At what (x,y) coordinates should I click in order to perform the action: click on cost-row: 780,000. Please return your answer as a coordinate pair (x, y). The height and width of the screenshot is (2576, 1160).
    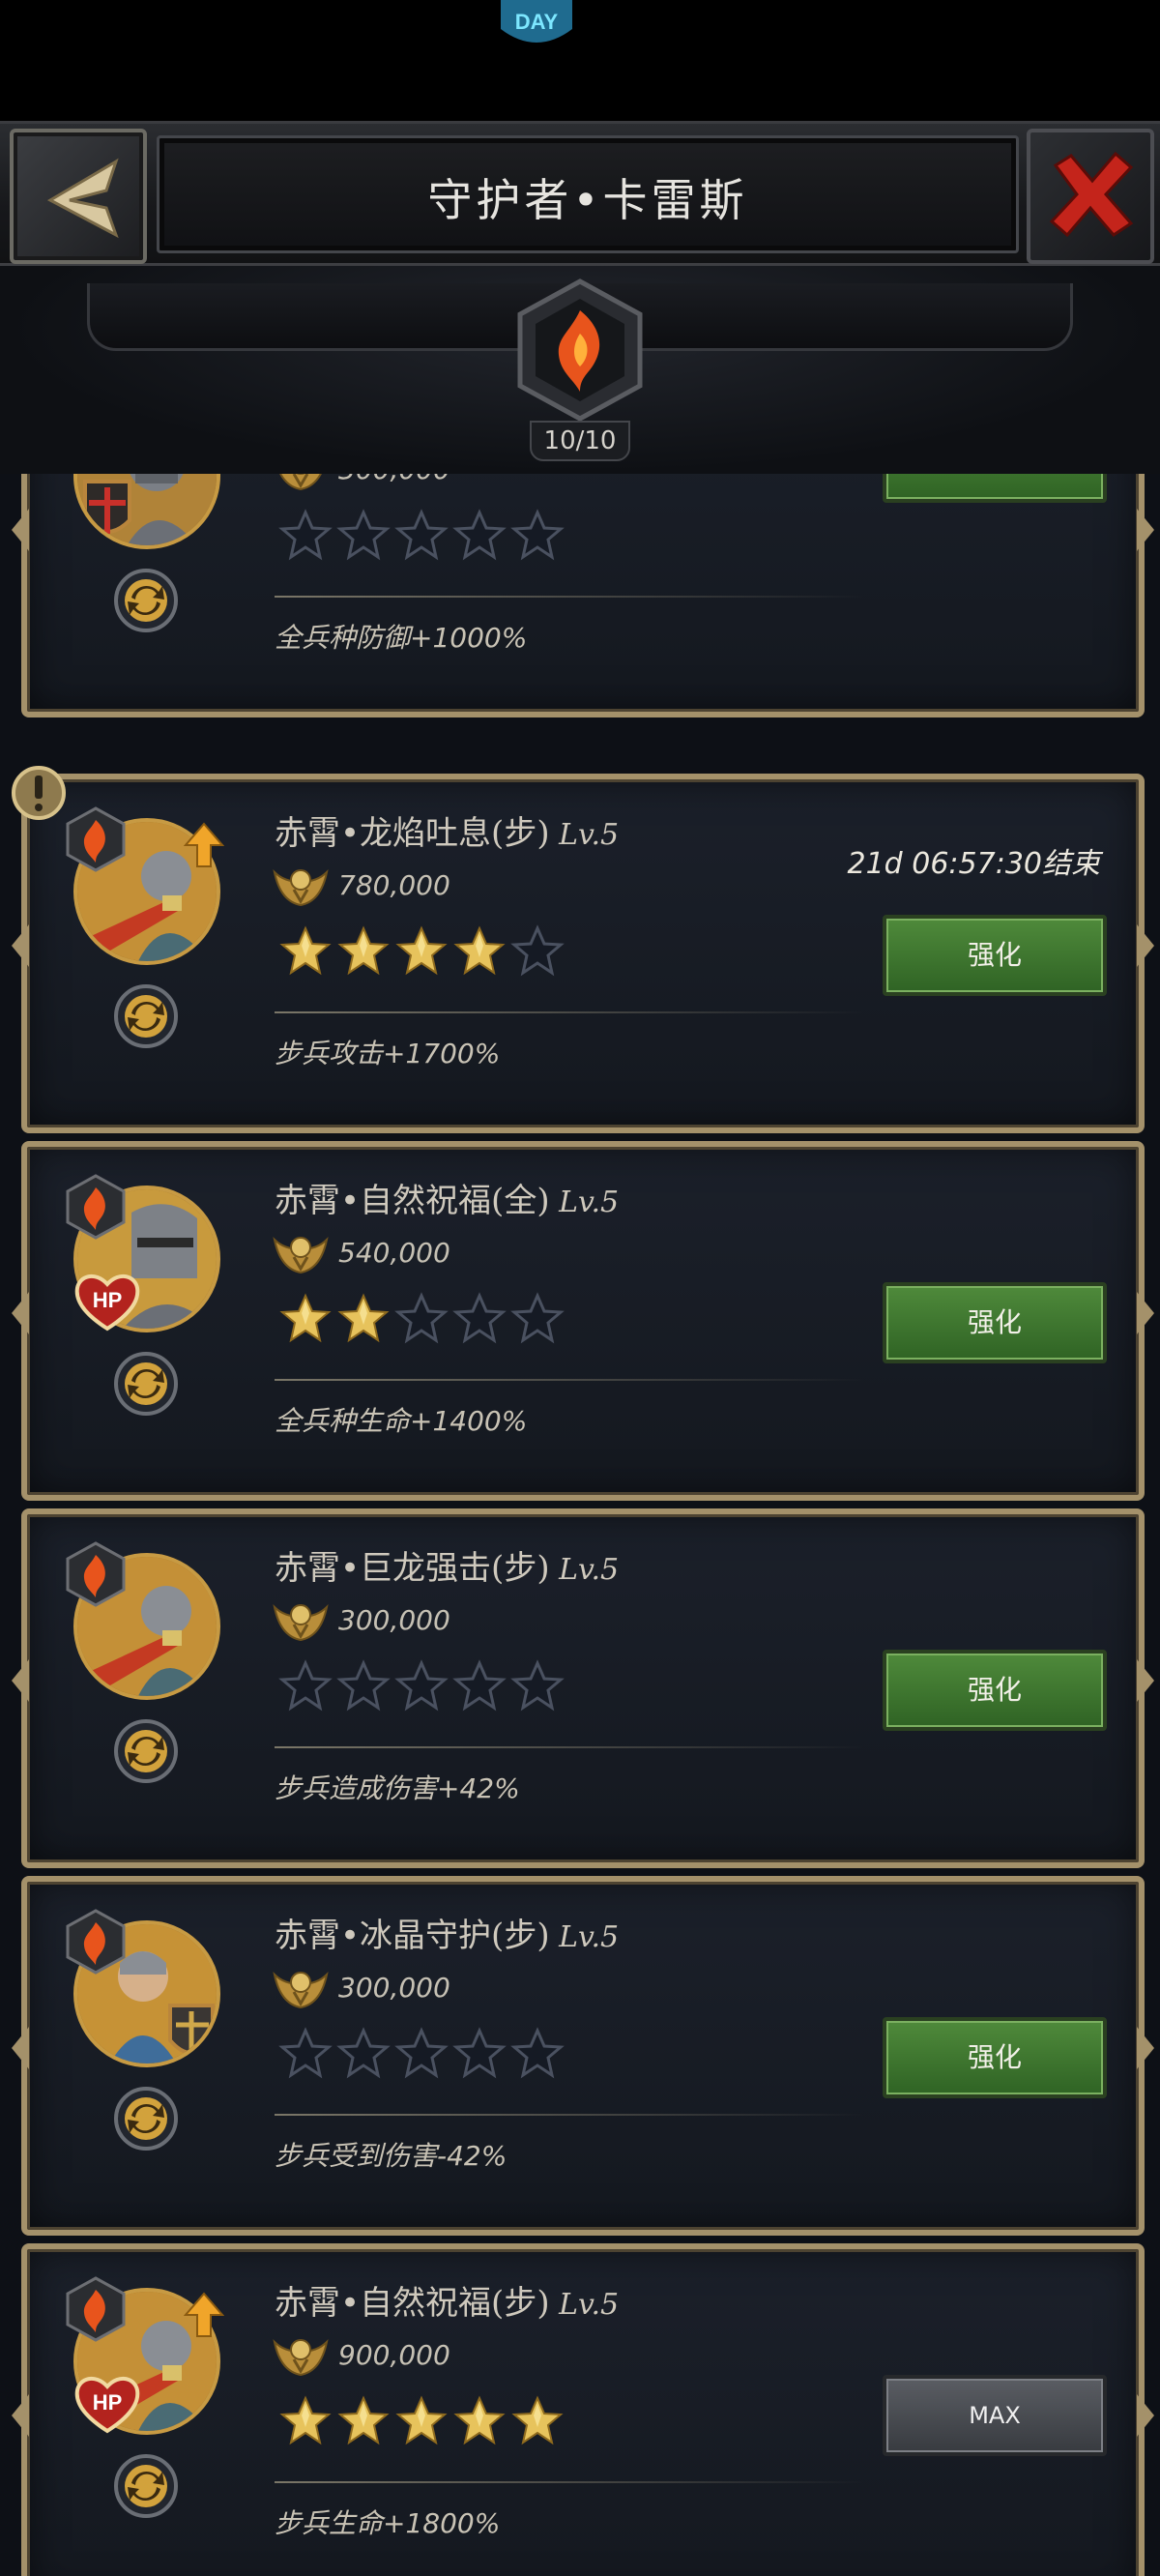
    Looking at the image, I should click on (361, 885).